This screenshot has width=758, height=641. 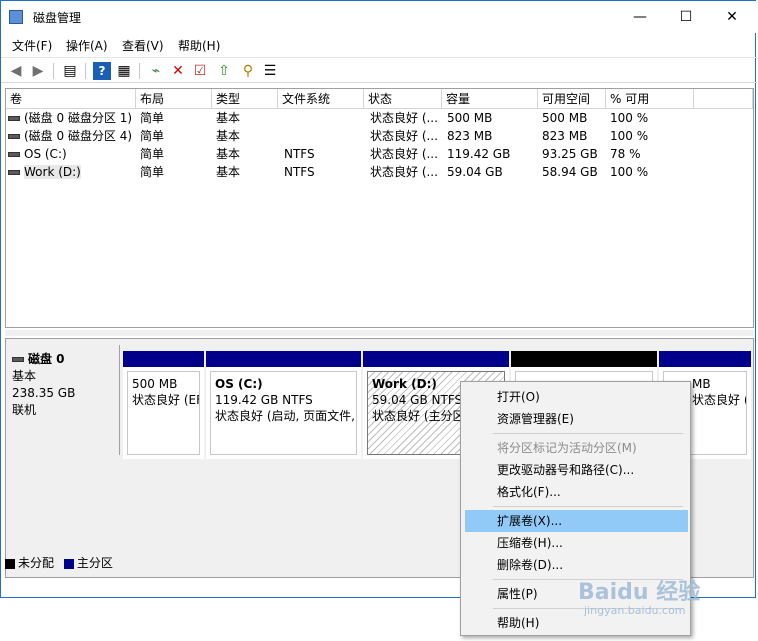 What do you see at coordinates (71, 99) in the screenshot?
I see `column-header-volume: 卷` at bounding box center [71, 99].